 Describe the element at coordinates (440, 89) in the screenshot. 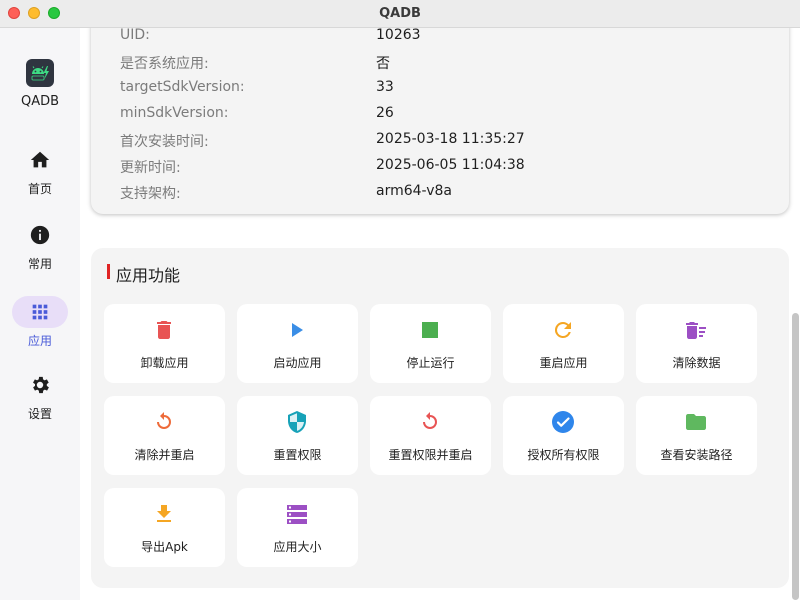

I see `info-row-target-sdk: targetSdkVersion: 33` at that location.